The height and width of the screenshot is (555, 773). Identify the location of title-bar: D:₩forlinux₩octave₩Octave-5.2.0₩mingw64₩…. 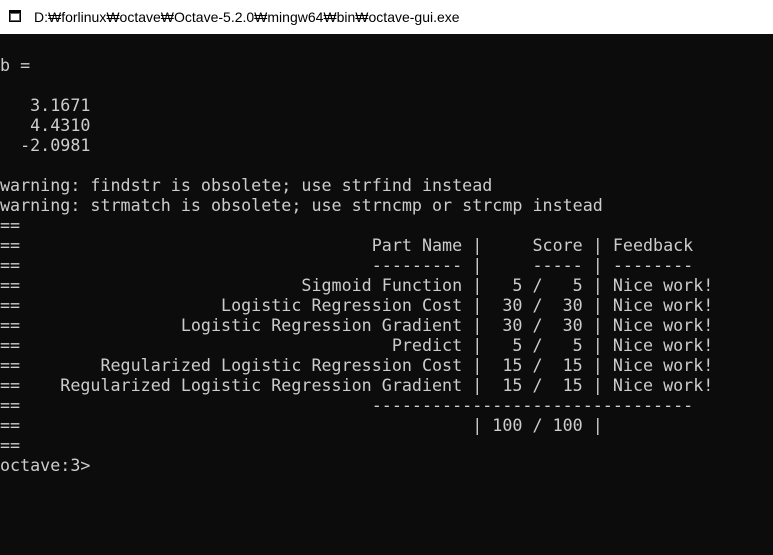
(386, 17).